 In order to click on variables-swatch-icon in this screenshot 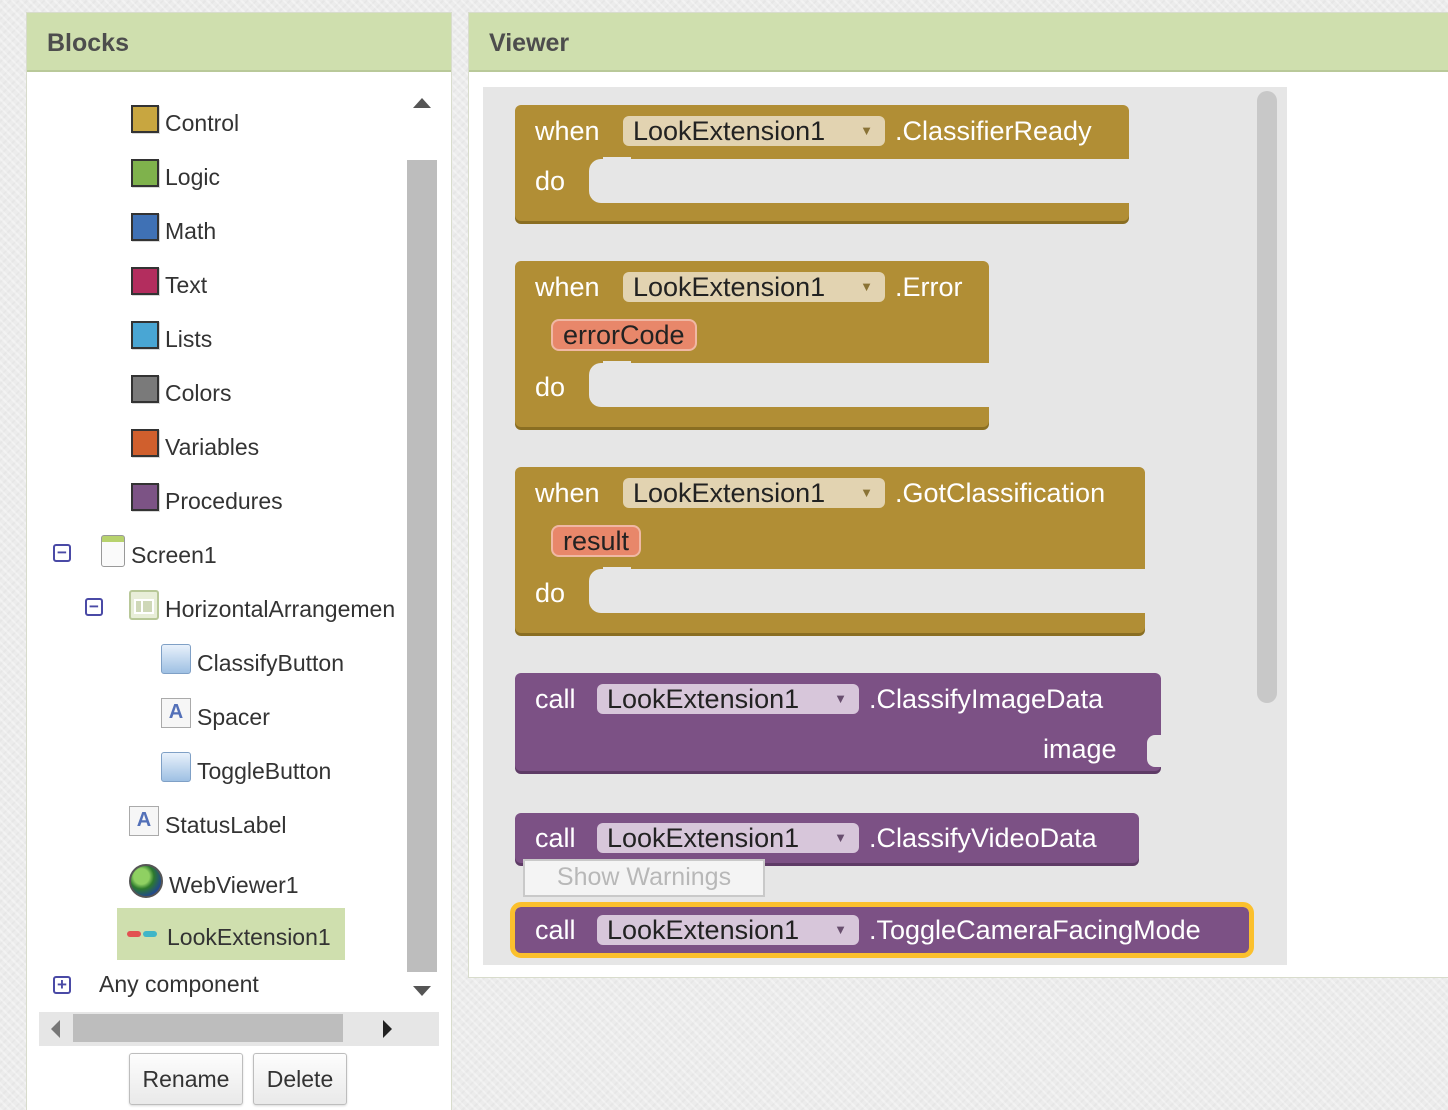, I will do `click(145, 443)`.